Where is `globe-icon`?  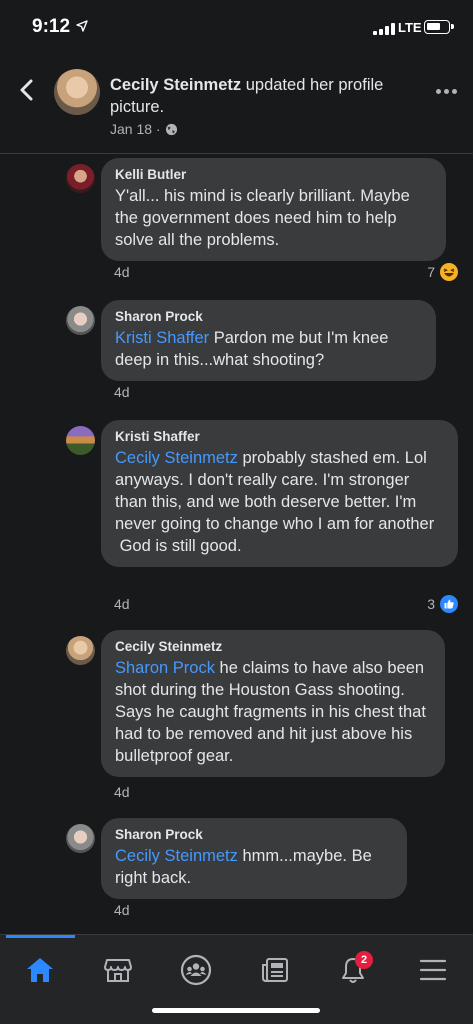 globe-icon is located at coordinates (171, 129).